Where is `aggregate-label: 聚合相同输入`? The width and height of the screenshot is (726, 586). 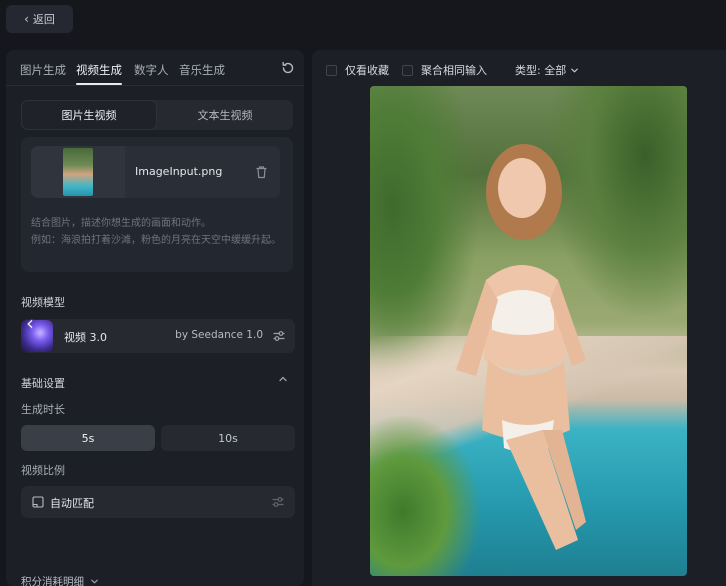 aggregate-label: 聚合相同输入 is located at coordinates (454, 70).